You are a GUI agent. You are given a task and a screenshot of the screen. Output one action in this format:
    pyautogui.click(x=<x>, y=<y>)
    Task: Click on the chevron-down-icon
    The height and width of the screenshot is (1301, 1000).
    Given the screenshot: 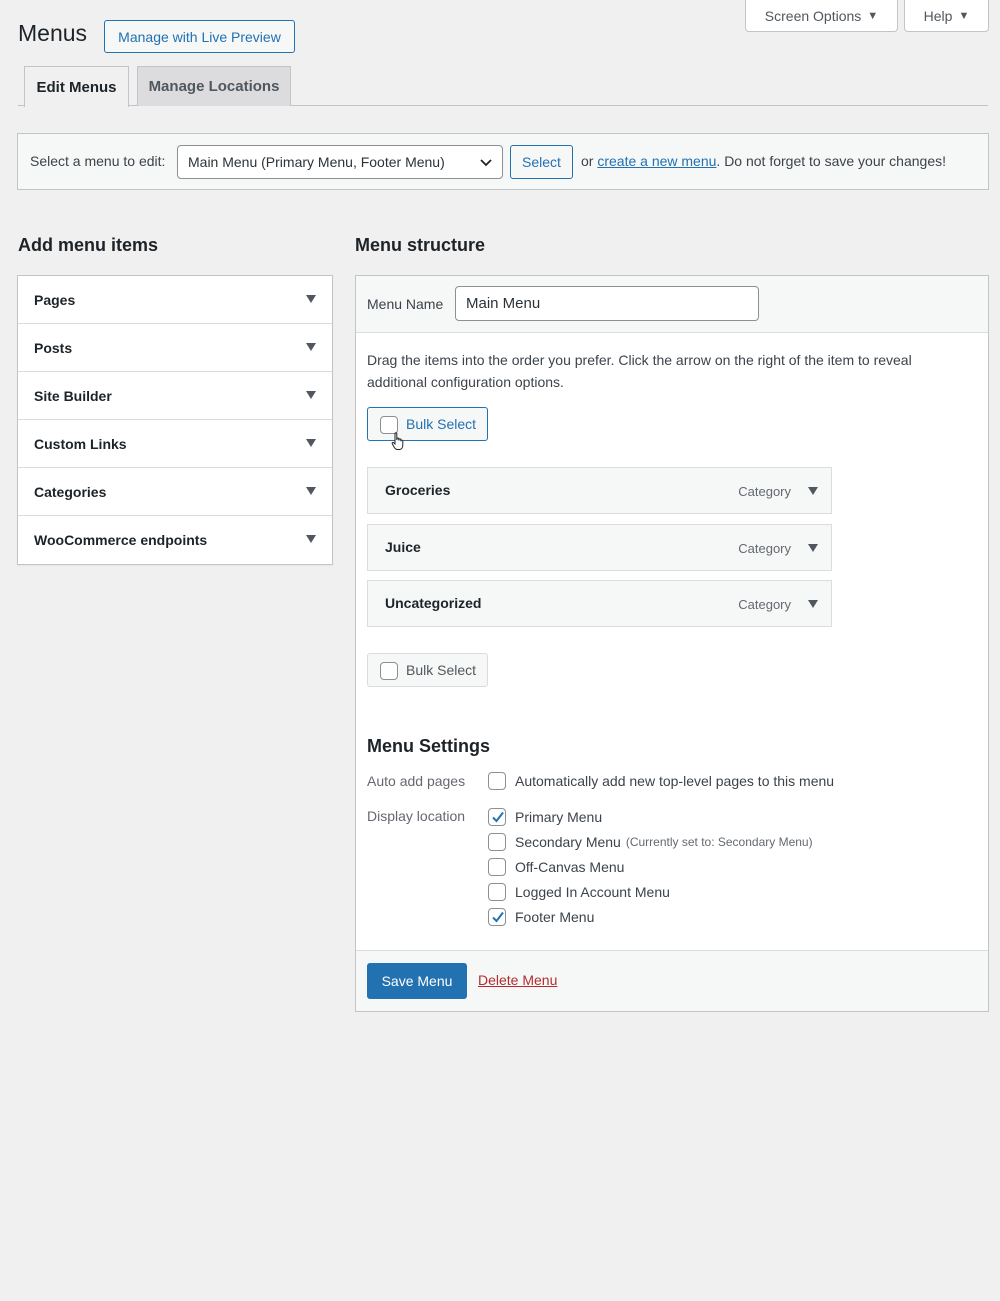 What is the action you would take?
    pyautogui.click(x=486, y=163)
    